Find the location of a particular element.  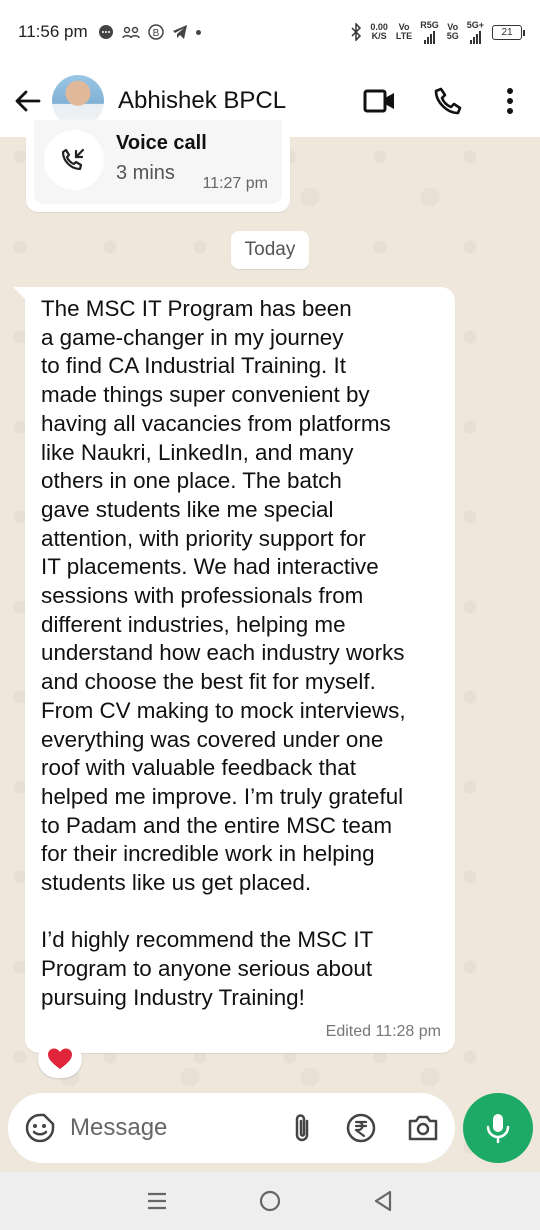

recent-apps-icon is located at coordinates (157, 1201).